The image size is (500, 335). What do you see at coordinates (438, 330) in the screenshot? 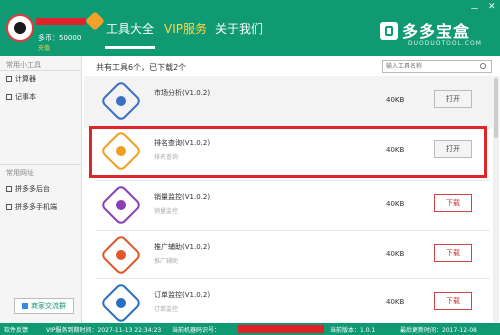
I see `last-update-text: 最后更新时间：2017-12-08` at bounding box center [438, 330].